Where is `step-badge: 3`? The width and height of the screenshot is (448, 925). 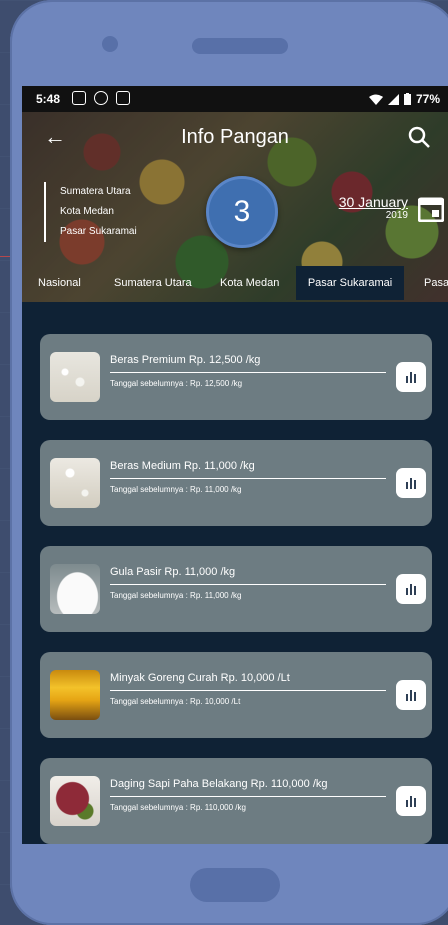 step-badge: 3 is located at coordinates (242, 212).